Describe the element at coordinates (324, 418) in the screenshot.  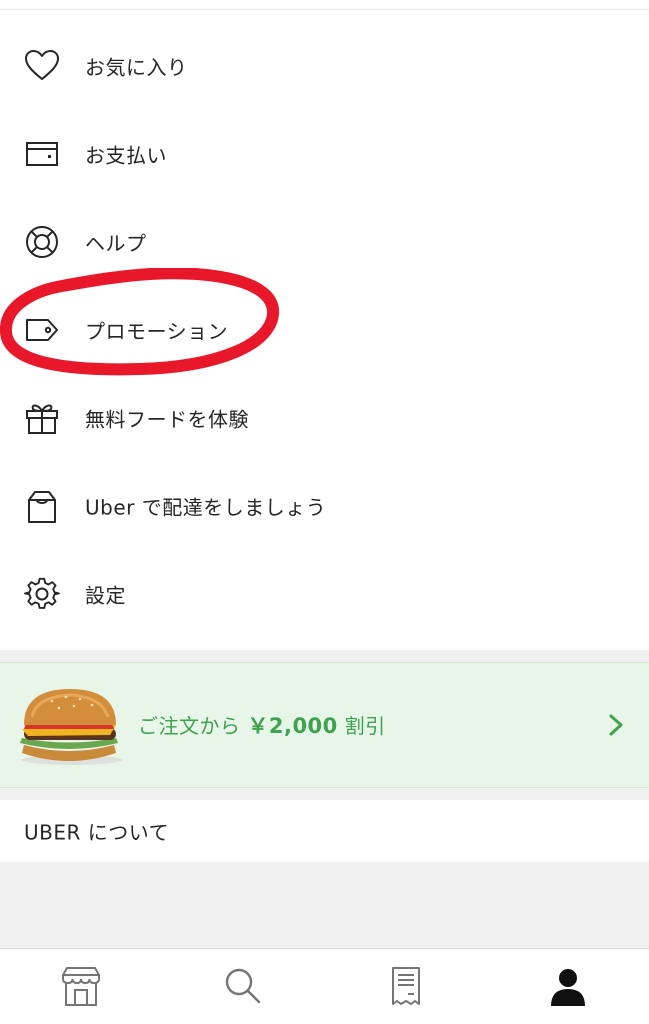
I see `menu-item-free-food: 無料フードを体験` at that location.